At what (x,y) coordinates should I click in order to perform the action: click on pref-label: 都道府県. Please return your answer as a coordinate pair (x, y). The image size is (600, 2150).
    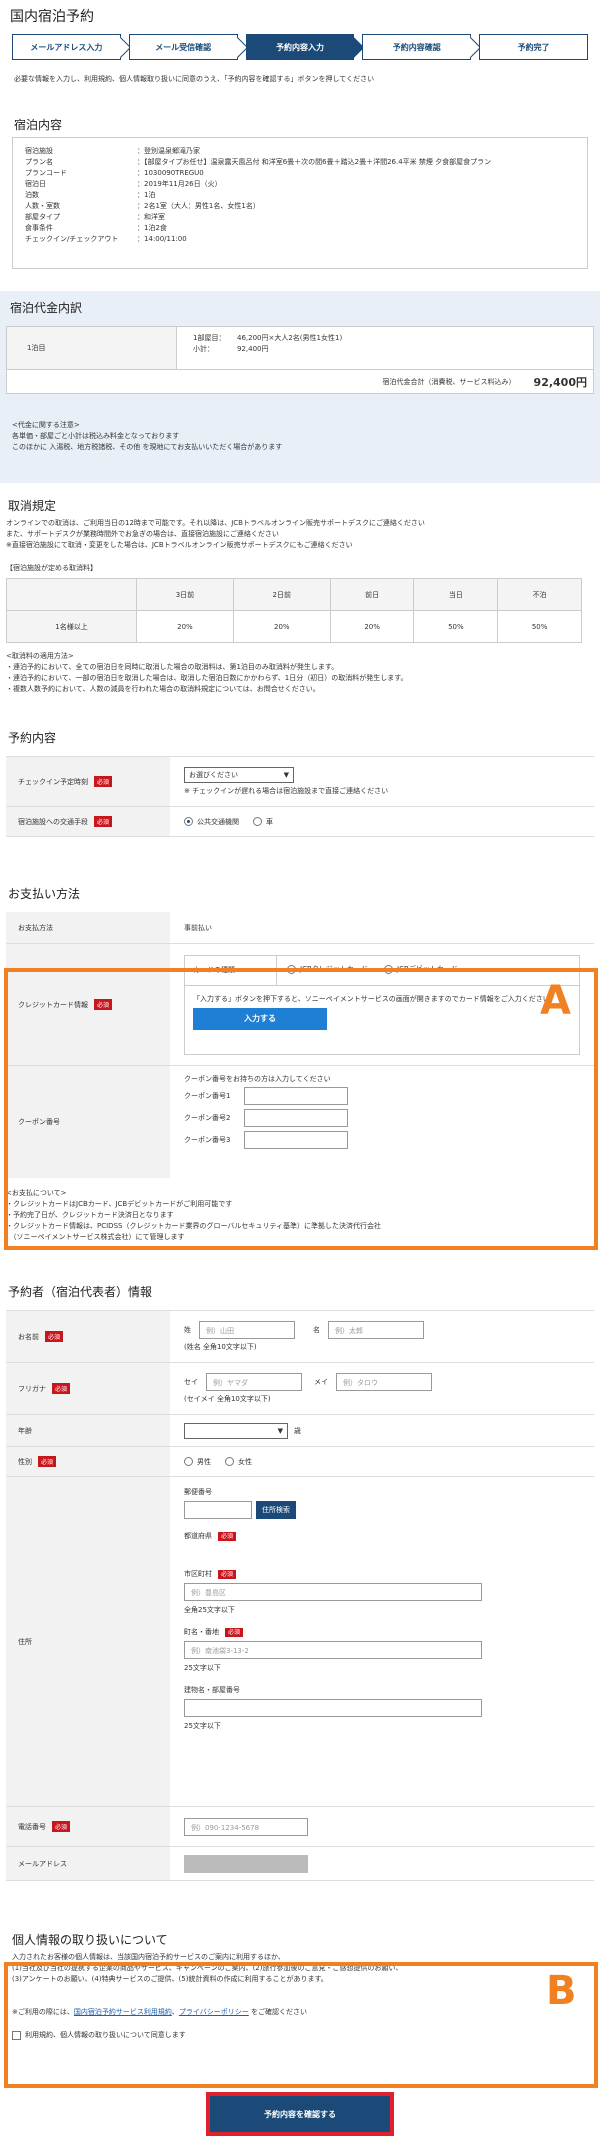
    Looking at the image, I should click on (198, 1536).